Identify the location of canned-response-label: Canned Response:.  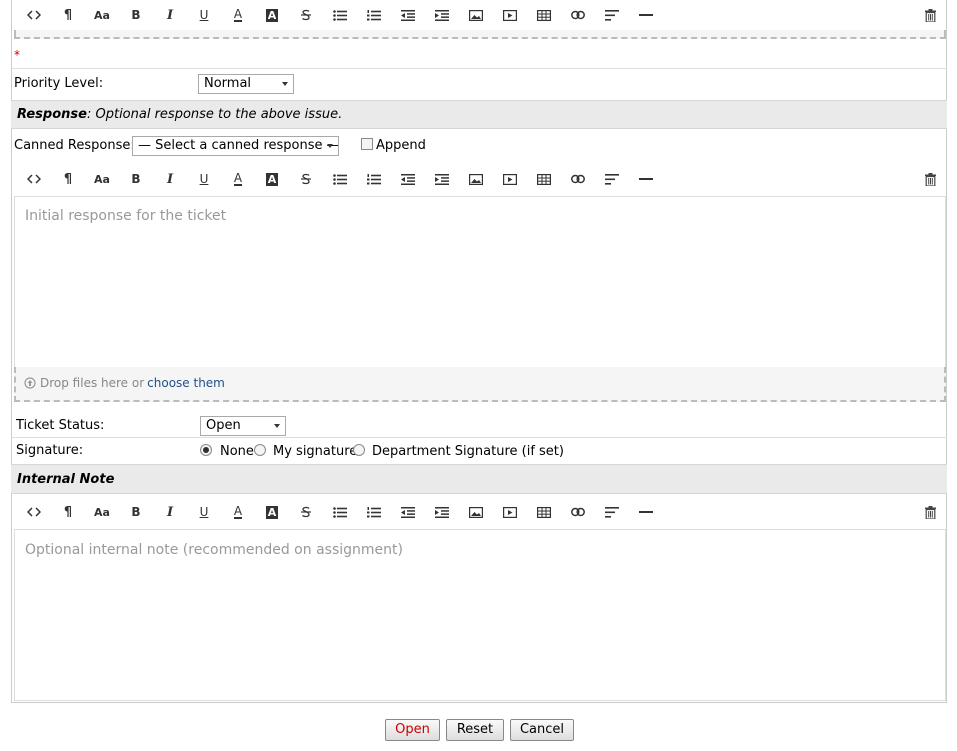
(74, 145).